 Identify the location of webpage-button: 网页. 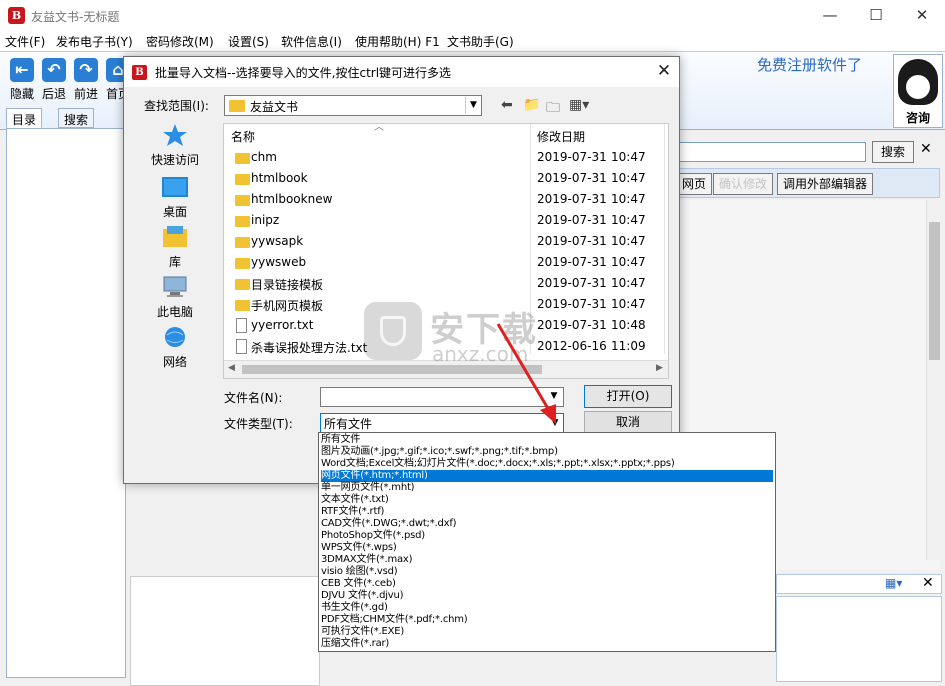
(695, 184).